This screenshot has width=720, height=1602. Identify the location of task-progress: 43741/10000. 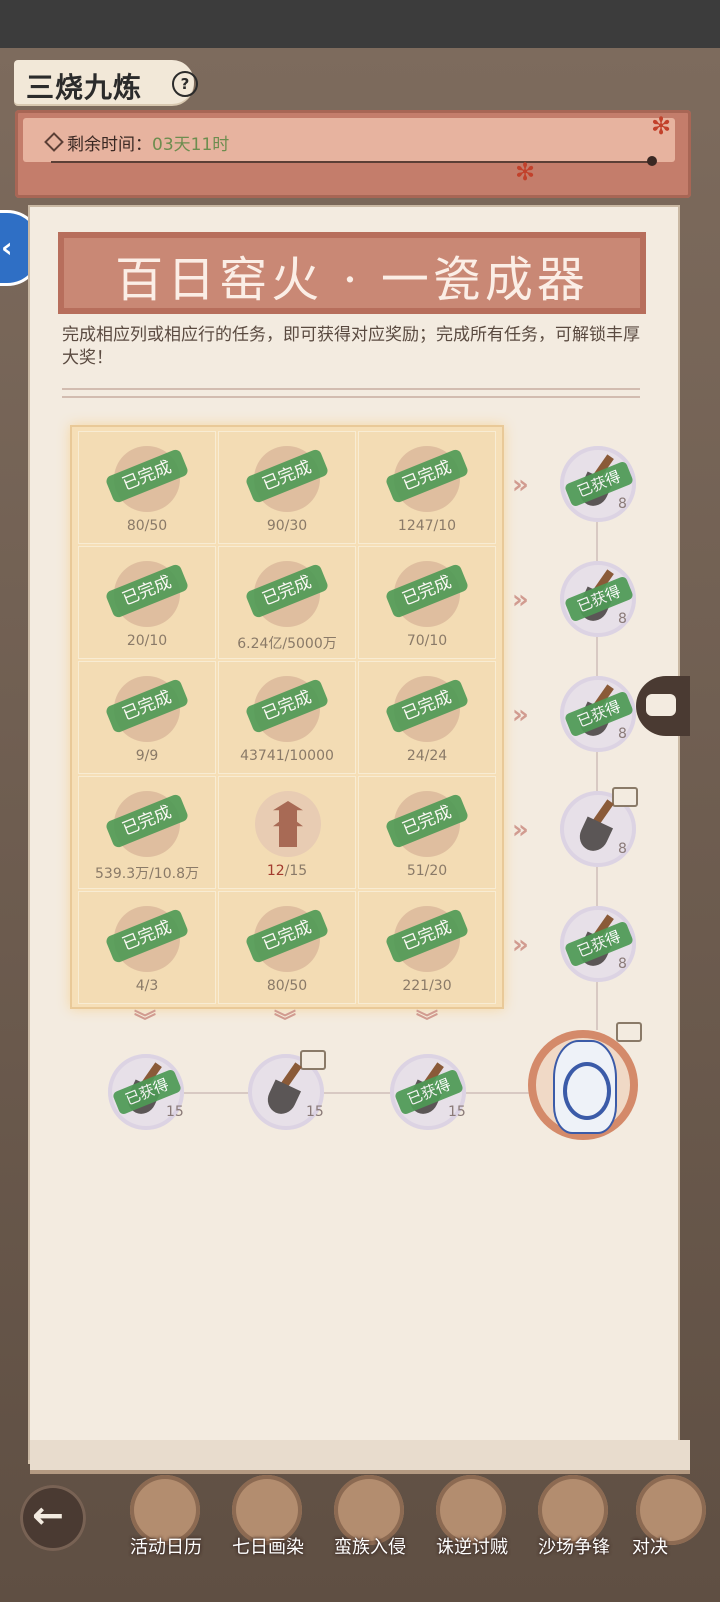
(287, 756).